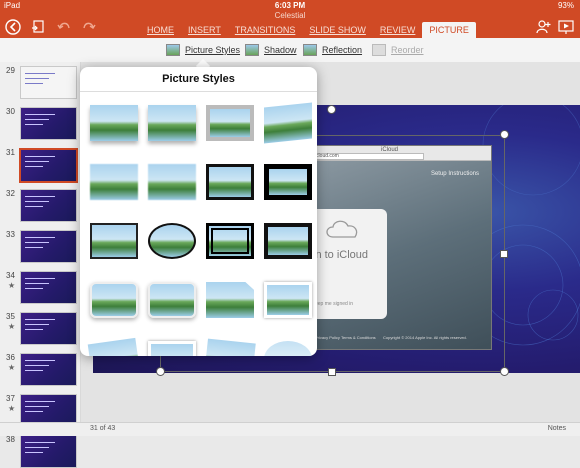 Image resolution: width=580 pixels, height=468 pixels. I want to click on slide-number: 32, so click(10, 193).